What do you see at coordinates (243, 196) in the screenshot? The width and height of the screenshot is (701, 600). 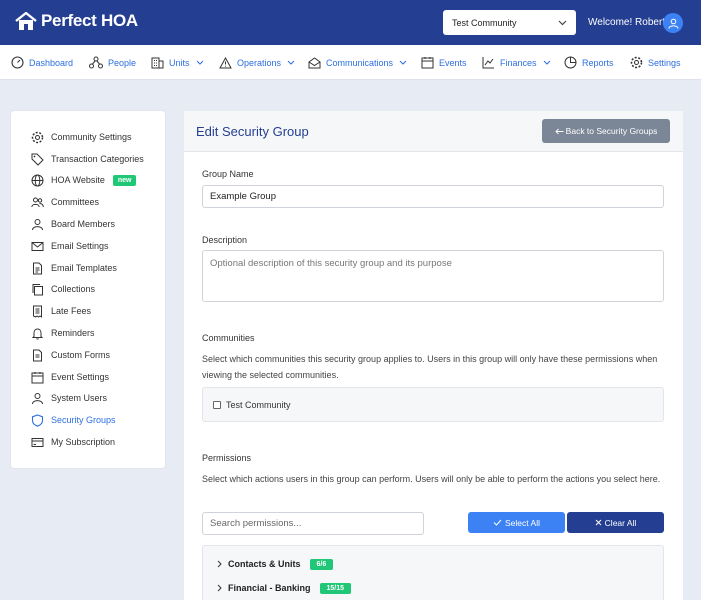 I see `group-name-value: Example Group` at bounding box center [243, 196].